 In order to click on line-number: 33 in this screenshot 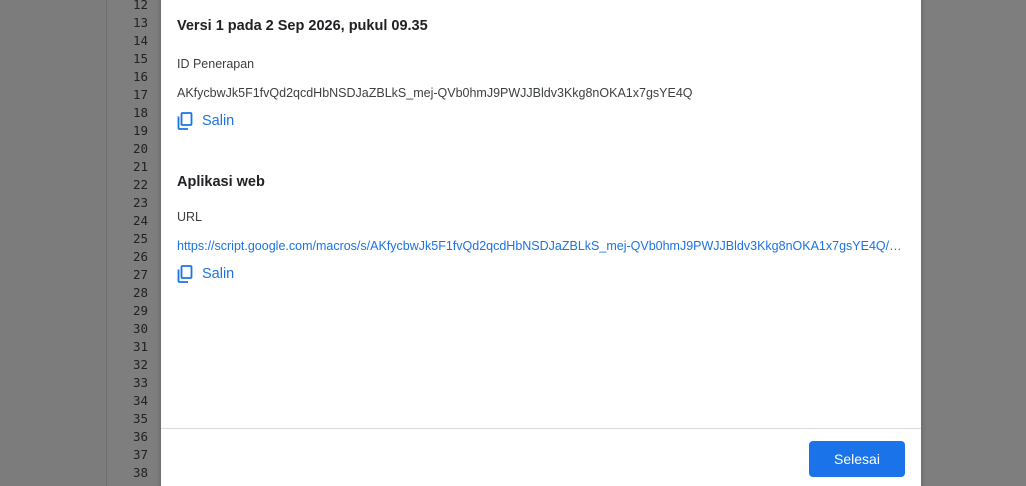, I will do `click(140, 382)`.